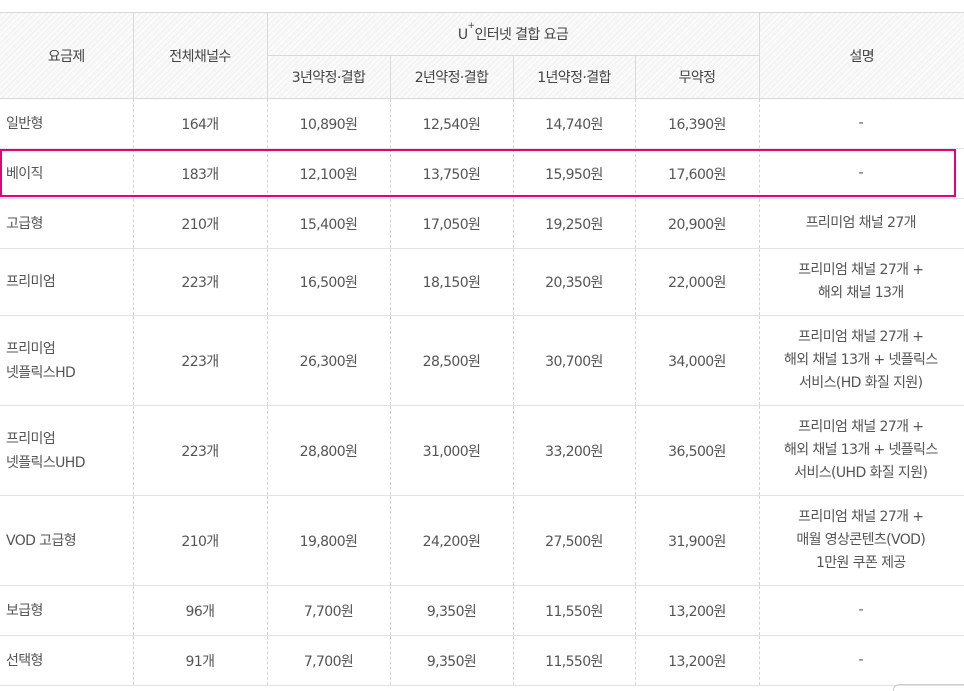  Describe the element at coordinates (574, 77) in the screenshot. I see `header-1yr: 1년약정·결합` at that location.